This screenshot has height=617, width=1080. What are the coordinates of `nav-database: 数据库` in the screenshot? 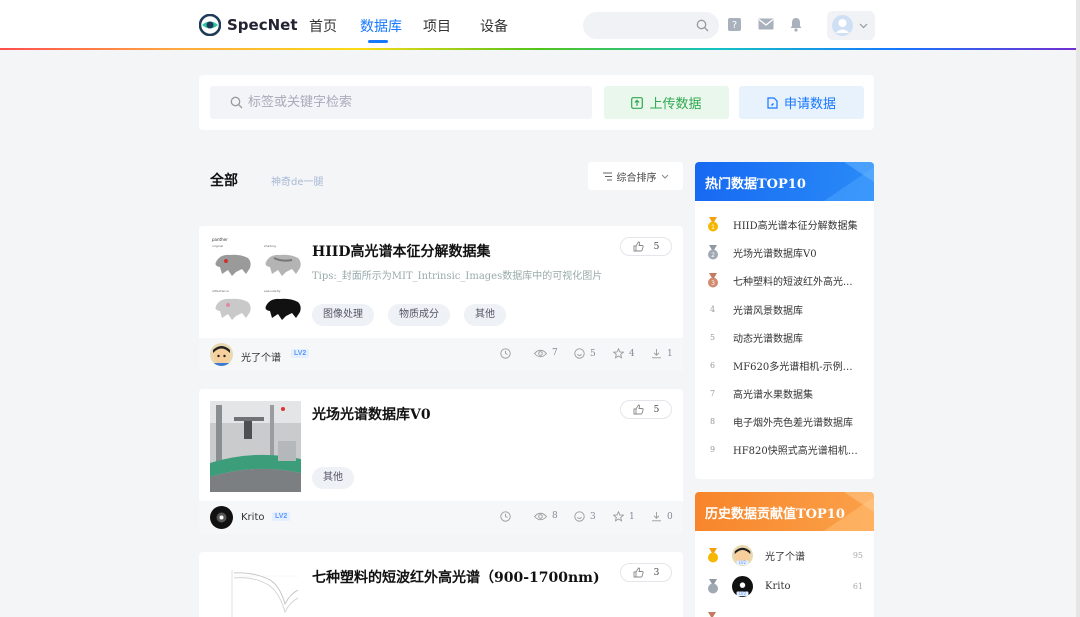 It's located at (381, 26).